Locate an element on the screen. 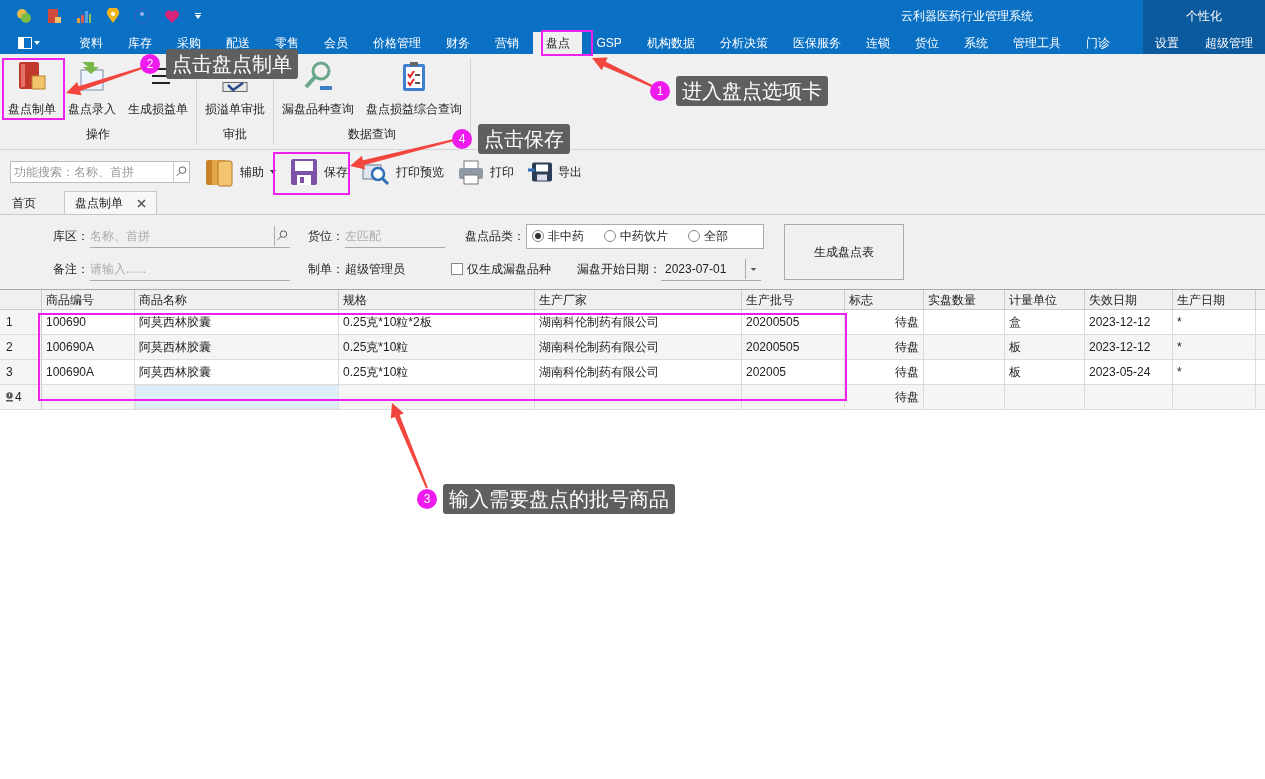 The image size is (1265, 779). column-header: 计量单位 is located at coordinates (1033, 299).